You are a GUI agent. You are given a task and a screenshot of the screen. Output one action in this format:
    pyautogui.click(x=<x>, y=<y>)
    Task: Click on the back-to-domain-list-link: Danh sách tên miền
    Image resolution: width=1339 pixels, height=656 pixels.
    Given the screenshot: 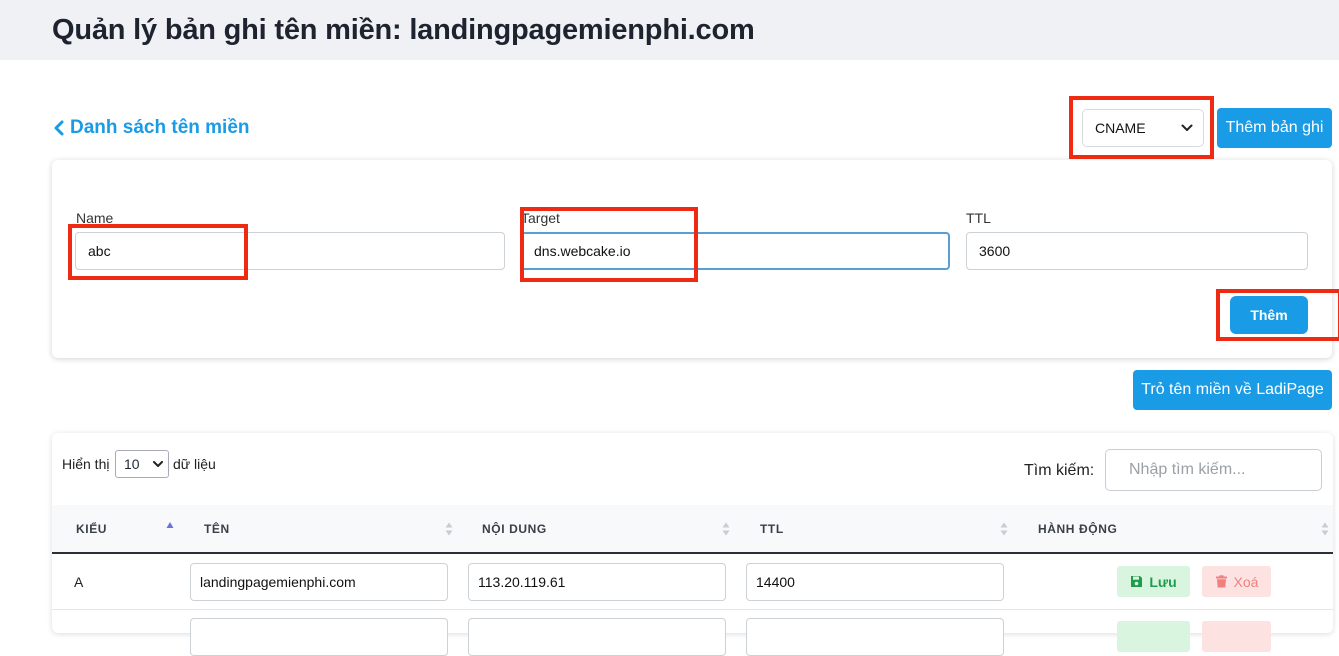 What is the action you would take?
    pyautogui.click(x=151, y=128)
    